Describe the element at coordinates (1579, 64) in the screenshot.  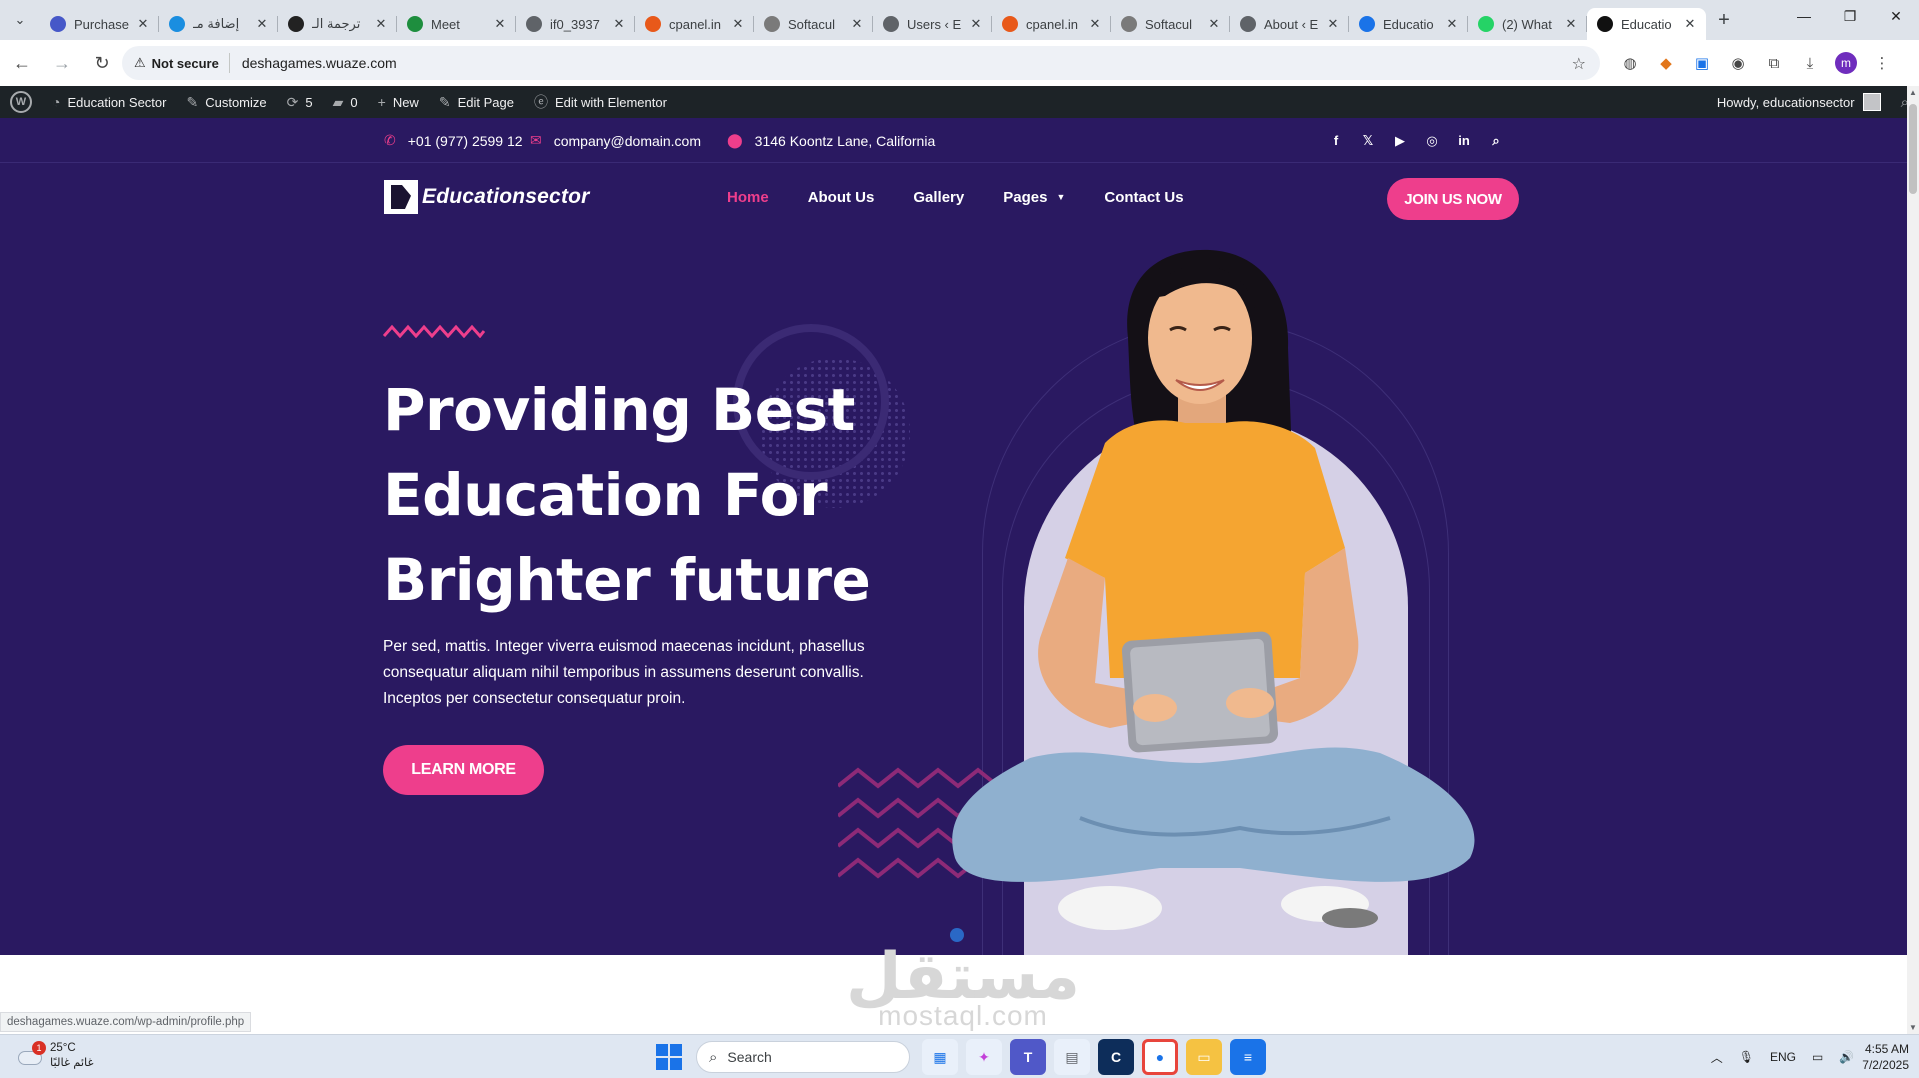
I see `bookmark-star-icon: ☆` at that location.